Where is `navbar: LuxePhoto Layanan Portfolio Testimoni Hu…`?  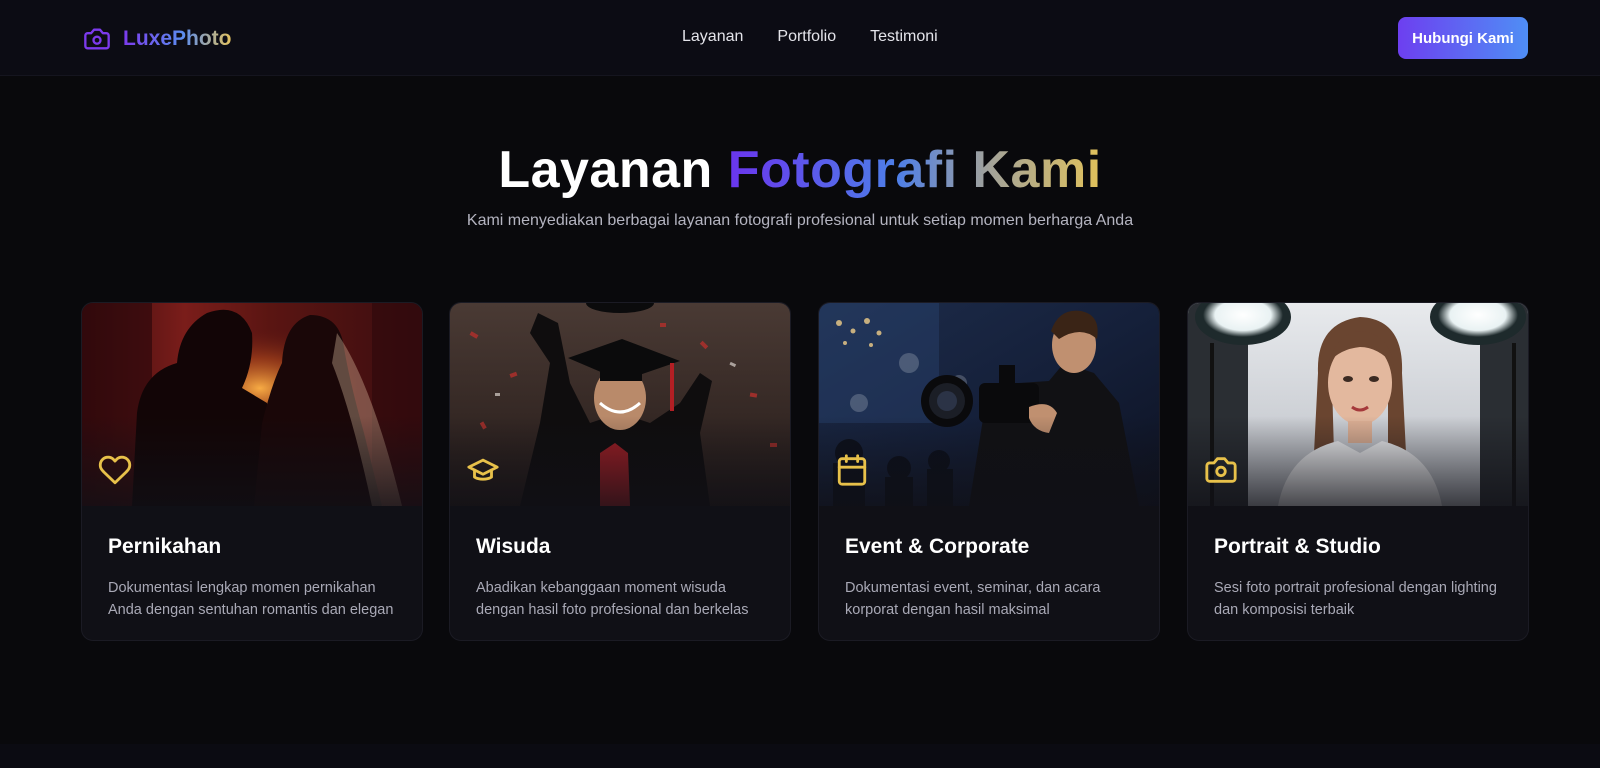 navbar: LuxePhoto Layanan Portfolio Testimoni Hu… is located at coordinates (800, 38).